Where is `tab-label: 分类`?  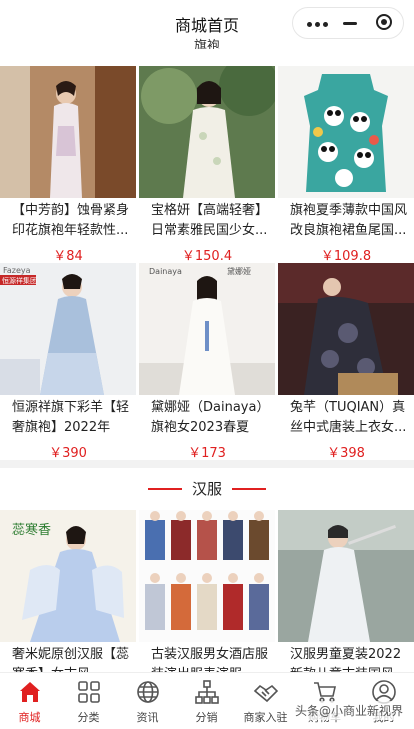
tab-label: 分类 is located at coordinates (88, 717).